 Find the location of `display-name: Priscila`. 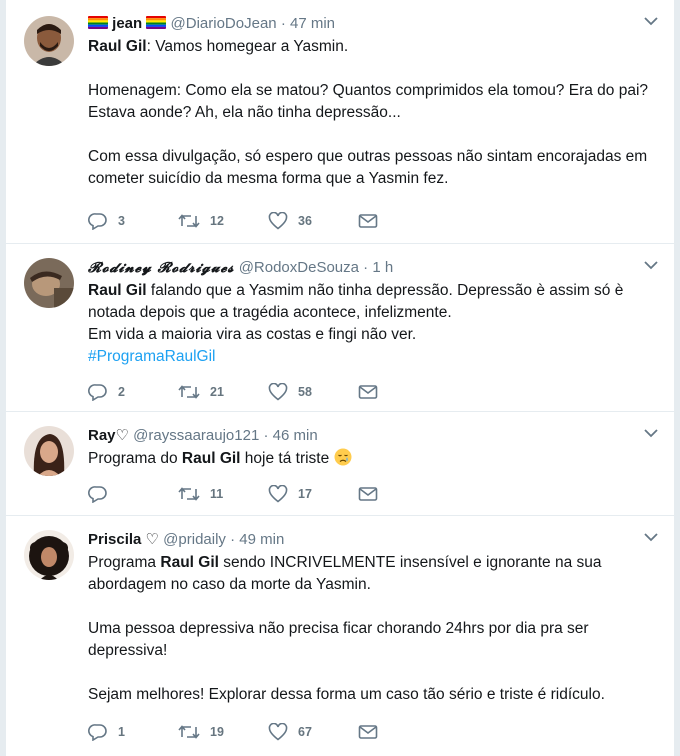

display-name: Priscila is located at coordinates (114, 539).